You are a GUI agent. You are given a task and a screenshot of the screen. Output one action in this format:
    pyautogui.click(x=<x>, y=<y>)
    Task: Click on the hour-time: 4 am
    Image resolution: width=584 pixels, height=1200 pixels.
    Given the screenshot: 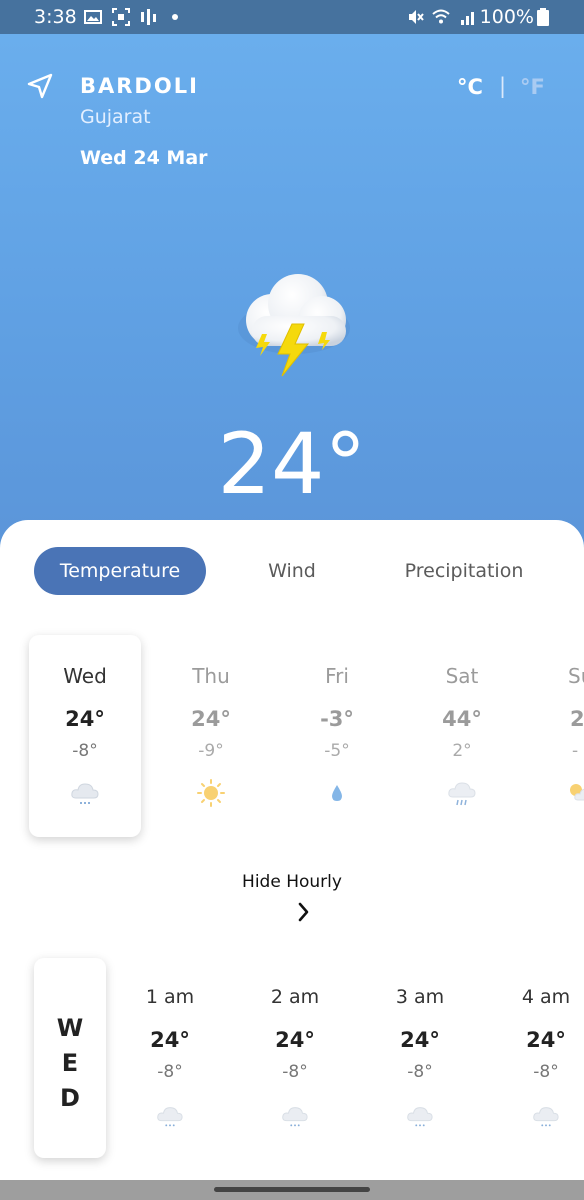 What is the action you would take?
    pyautogui.click(x=546, y=997)
    